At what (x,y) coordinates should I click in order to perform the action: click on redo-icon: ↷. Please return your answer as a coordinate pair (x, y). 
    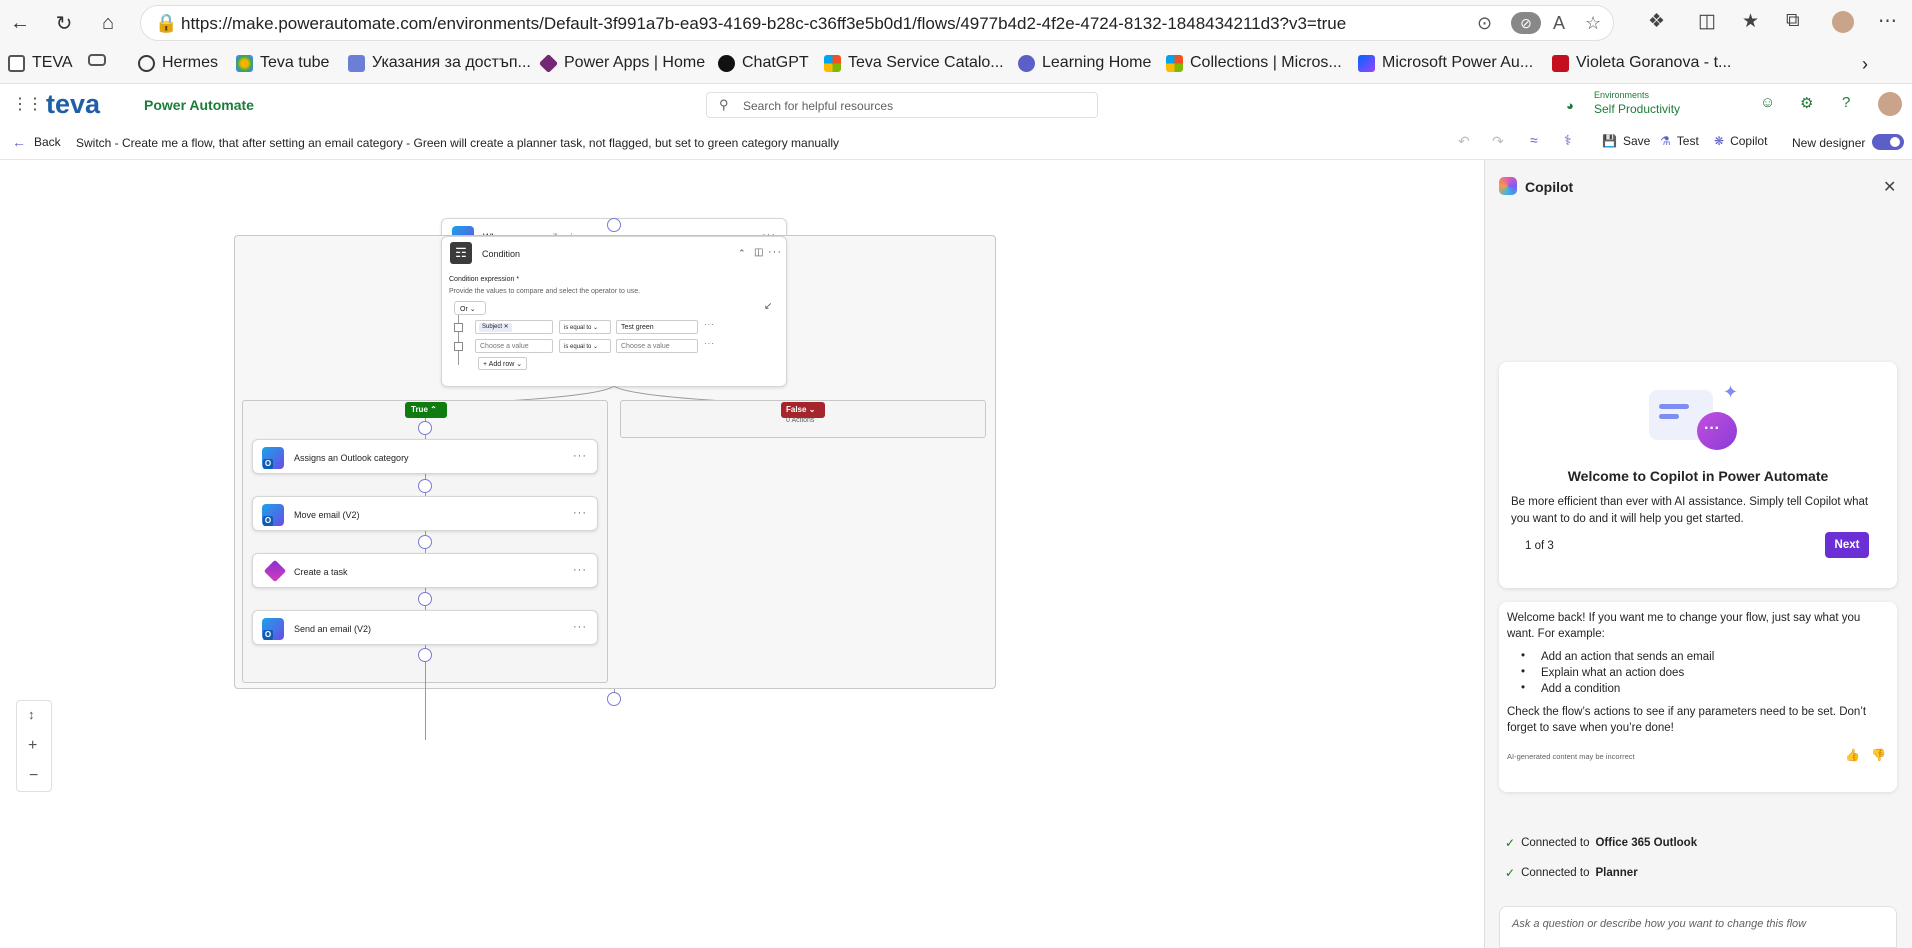
    Looking at the image, I should click on (1498, 141).